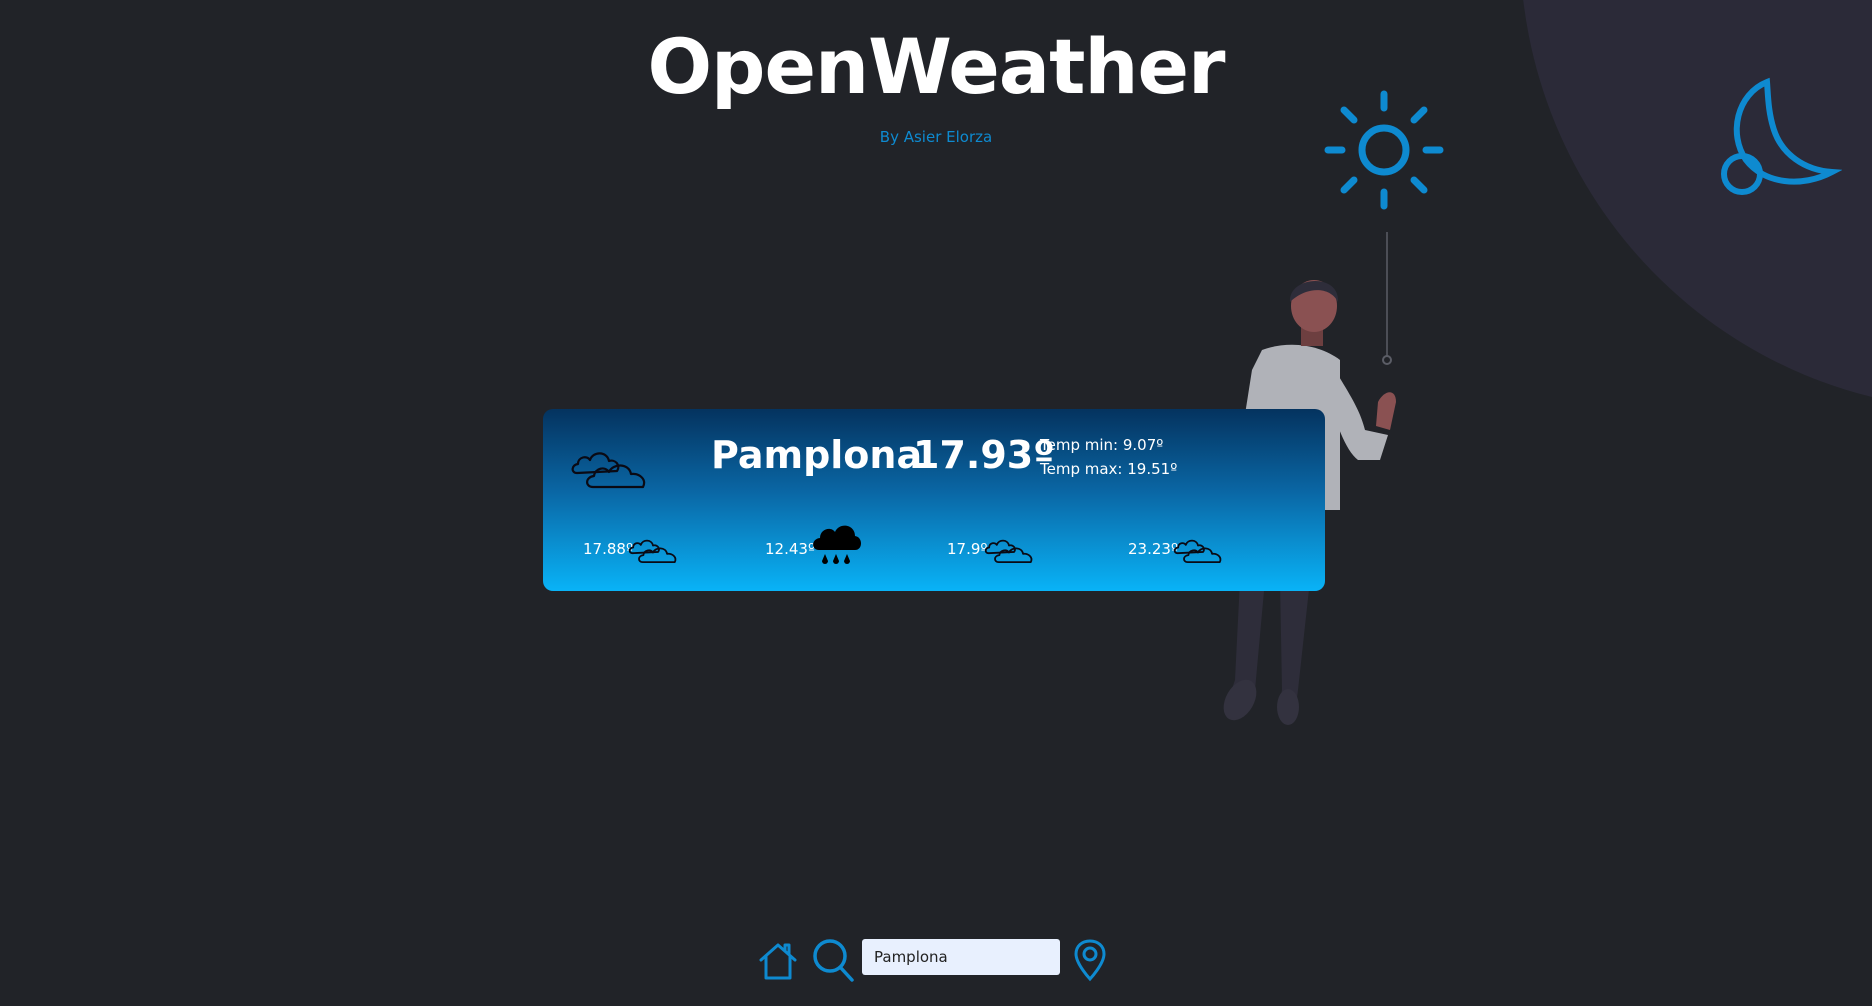  Describe the element at coordinates (834, 963) in the screenshot. I see `search-icon` at that location.